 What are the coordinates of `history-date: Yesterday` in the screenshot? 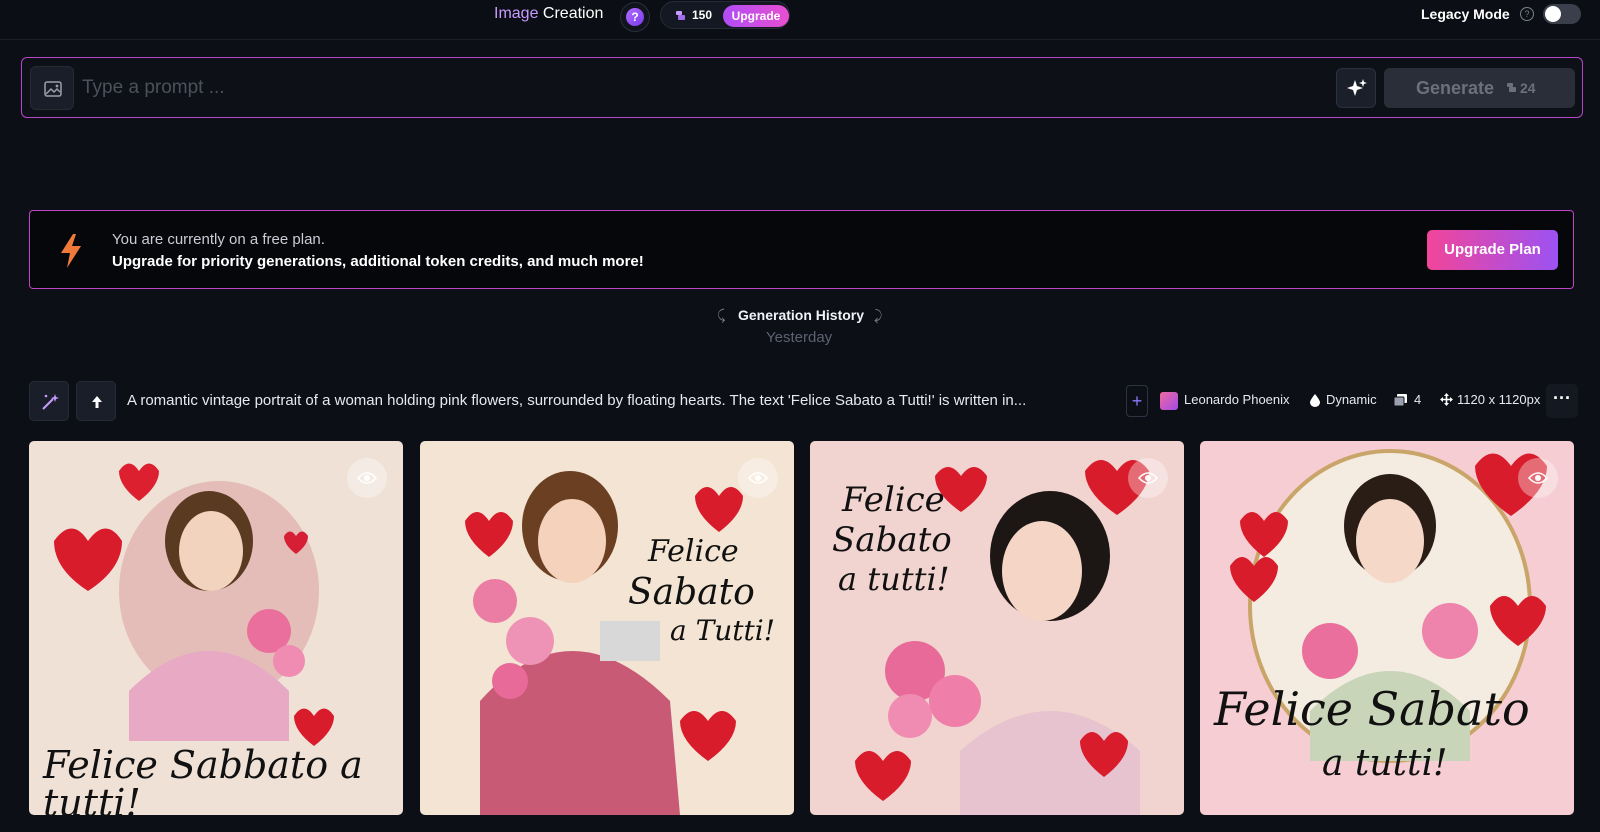 It's located at (799, 337).